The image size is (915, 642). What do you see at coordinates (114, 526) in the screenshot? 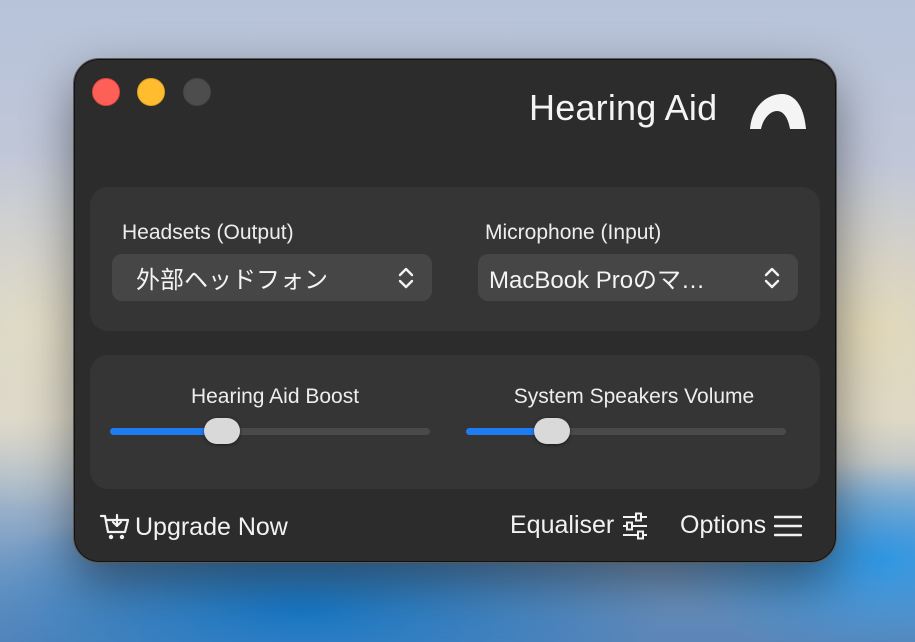
I see `cart-icon` at bounding box center [114, 526].